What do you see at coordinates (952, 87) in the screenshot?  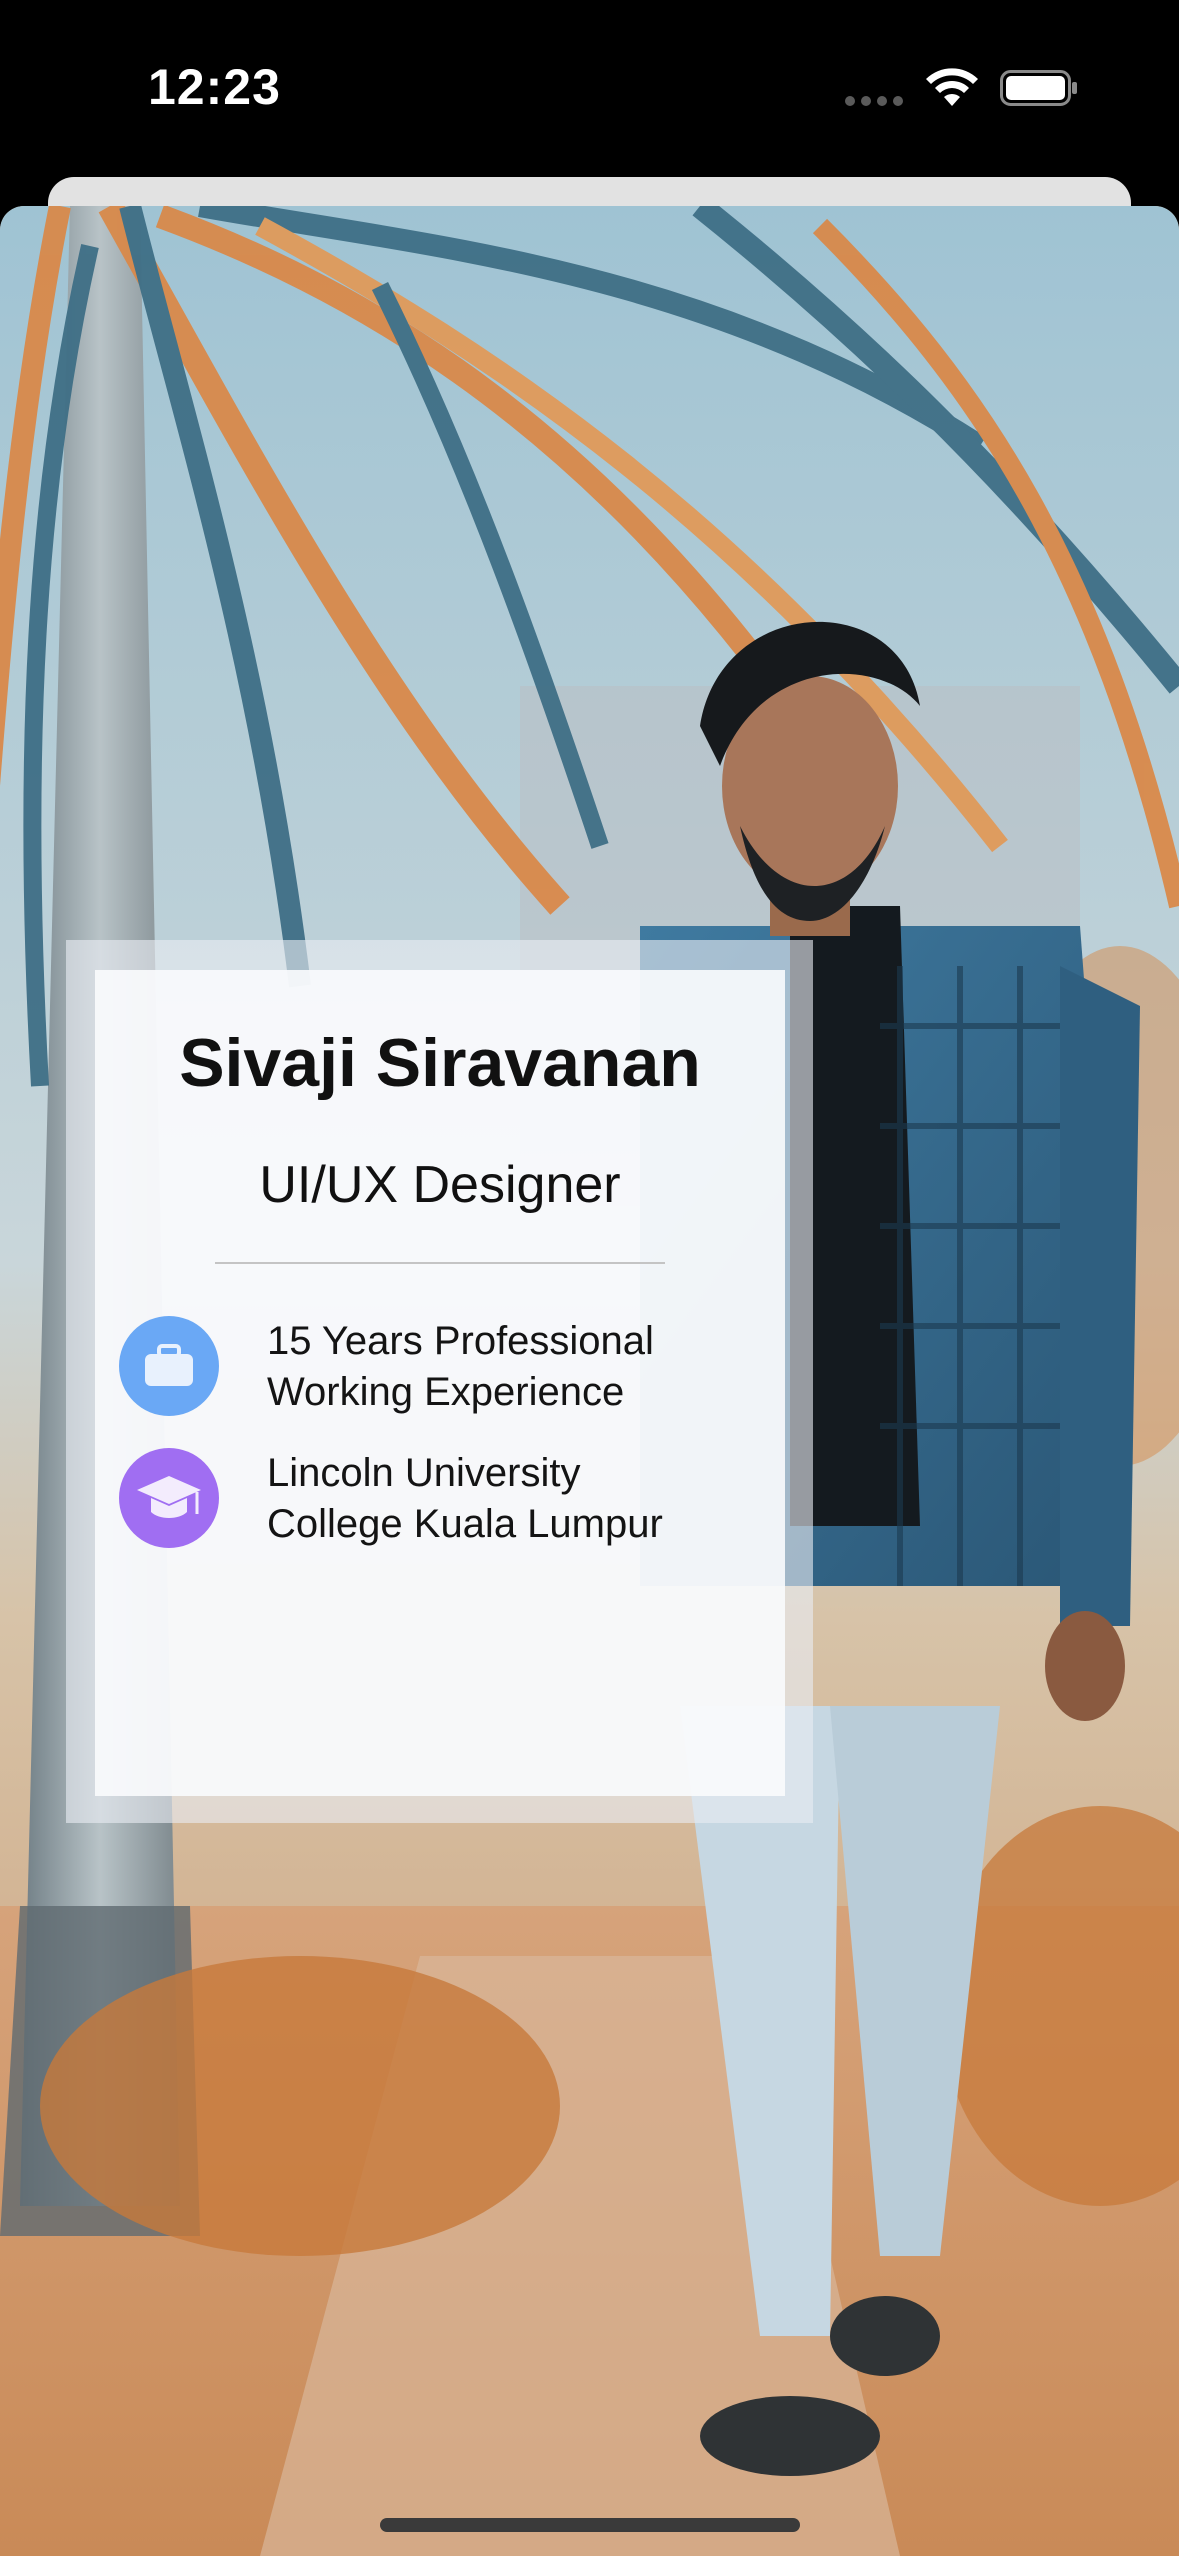 I see `wifi-icon` at bounding box center [952, 87].